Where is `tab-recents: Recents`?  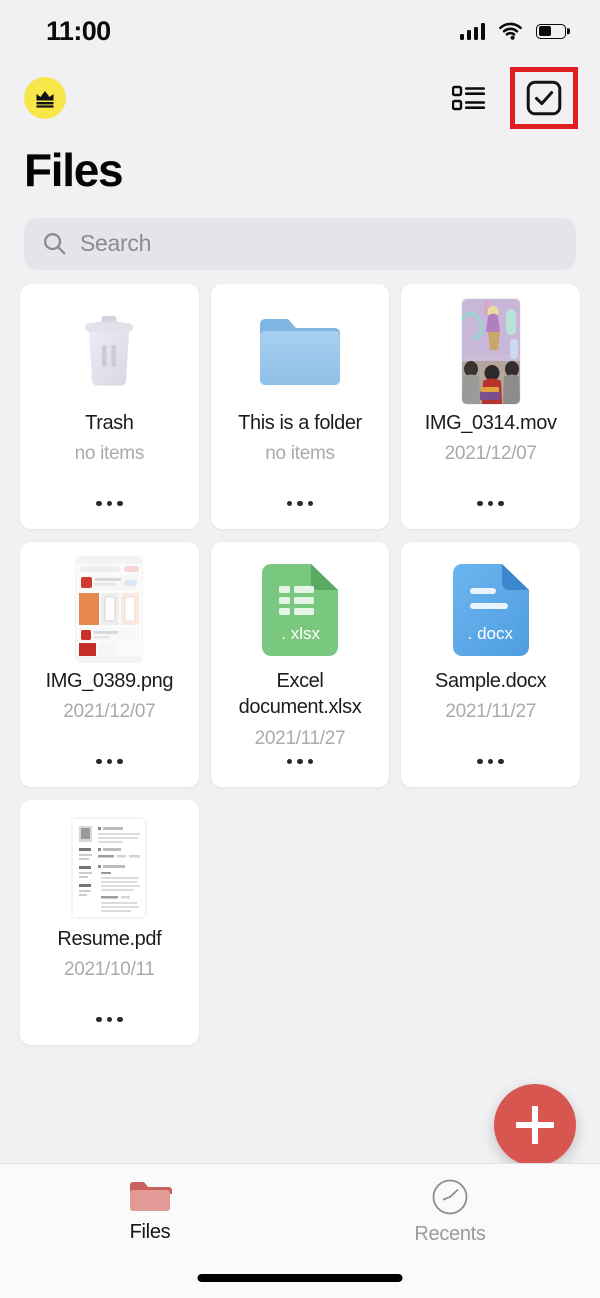
tab-recents: Recents is located at coordinates (450, 1211).